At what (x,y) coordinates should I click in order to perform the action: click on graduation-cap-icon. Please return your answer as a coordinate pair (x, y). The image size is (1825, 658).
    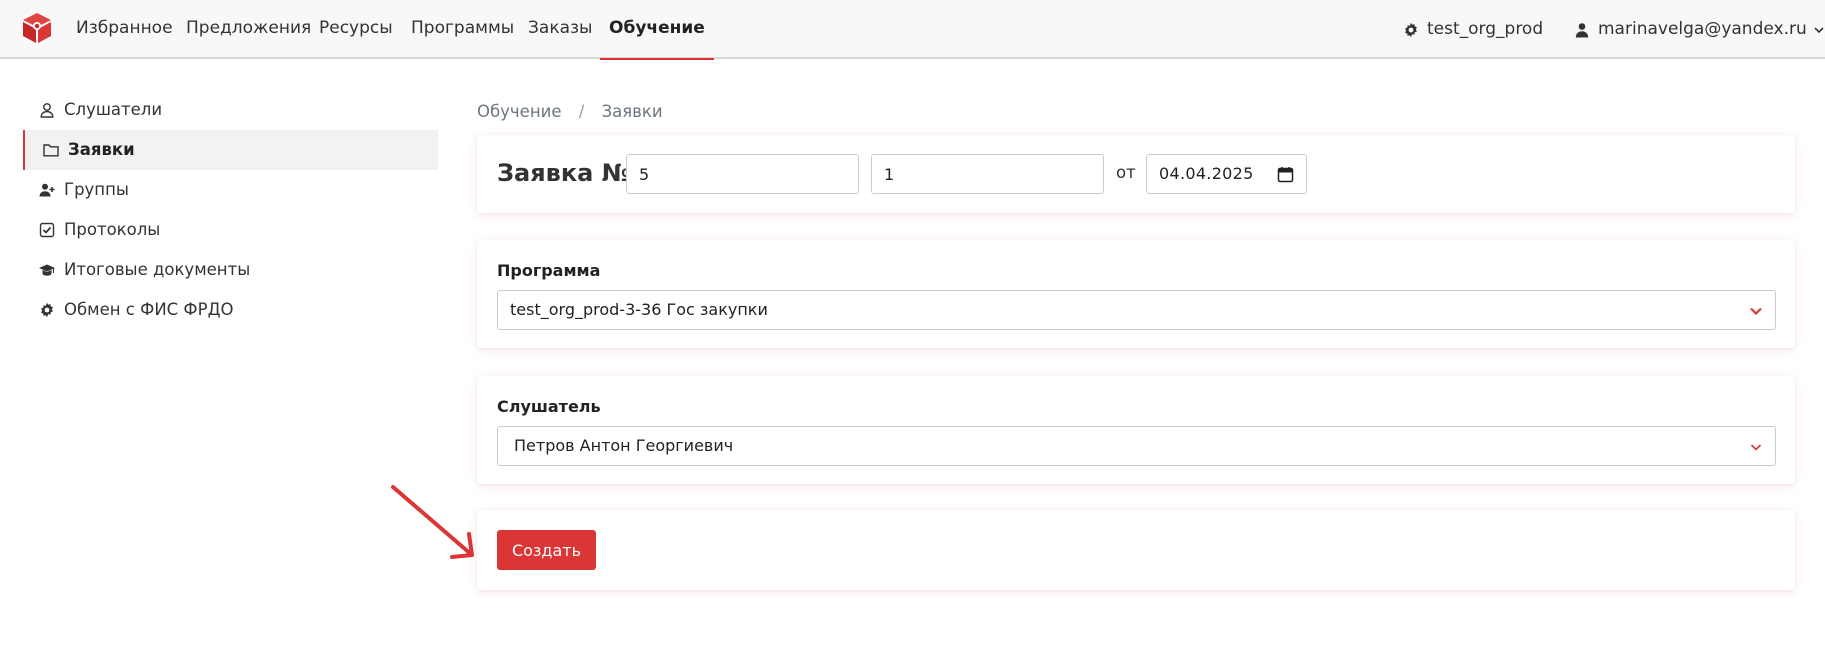
    Looking at the image, I should click on (47, 270).